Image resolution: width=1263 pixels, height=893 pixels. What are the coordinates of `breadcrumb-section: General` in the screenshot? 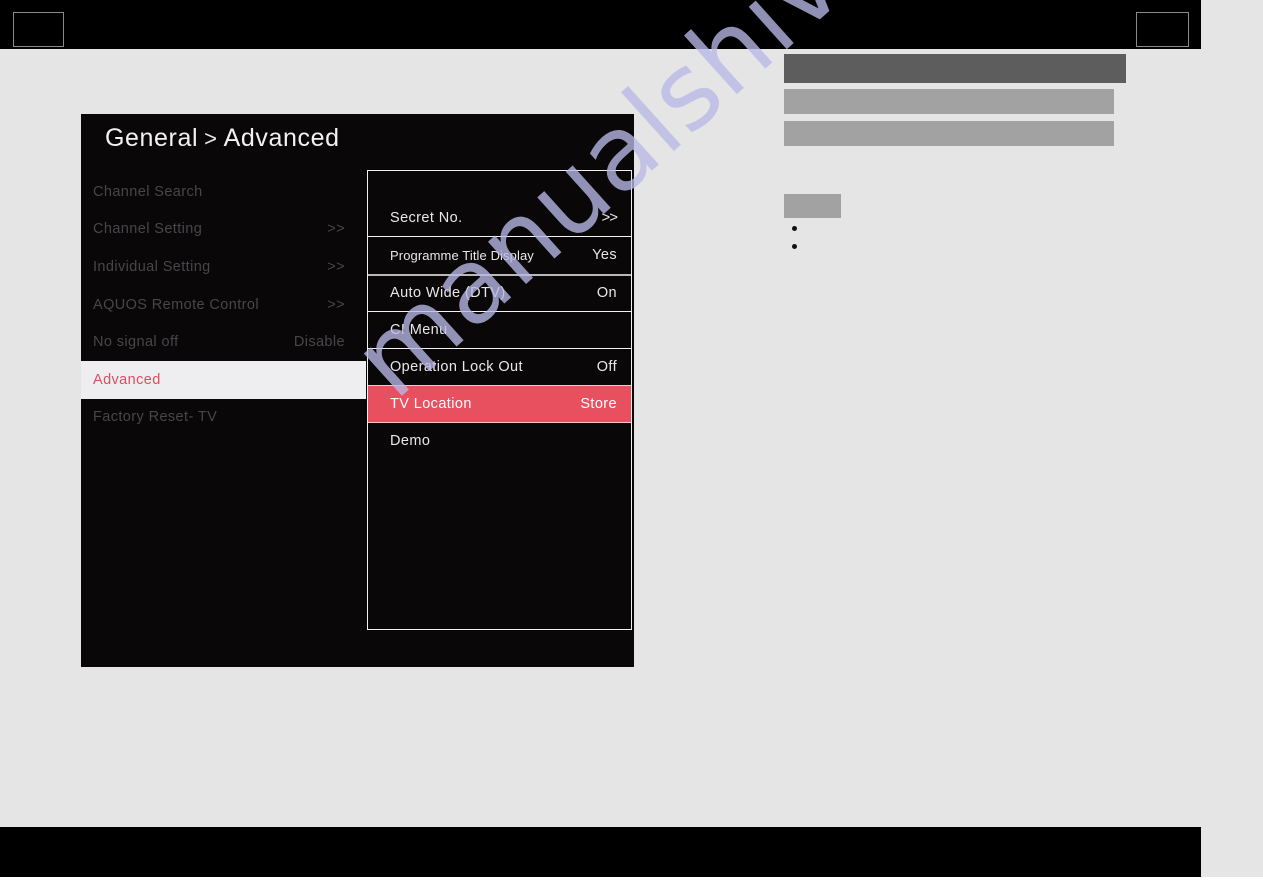 It's located at (152, 138).